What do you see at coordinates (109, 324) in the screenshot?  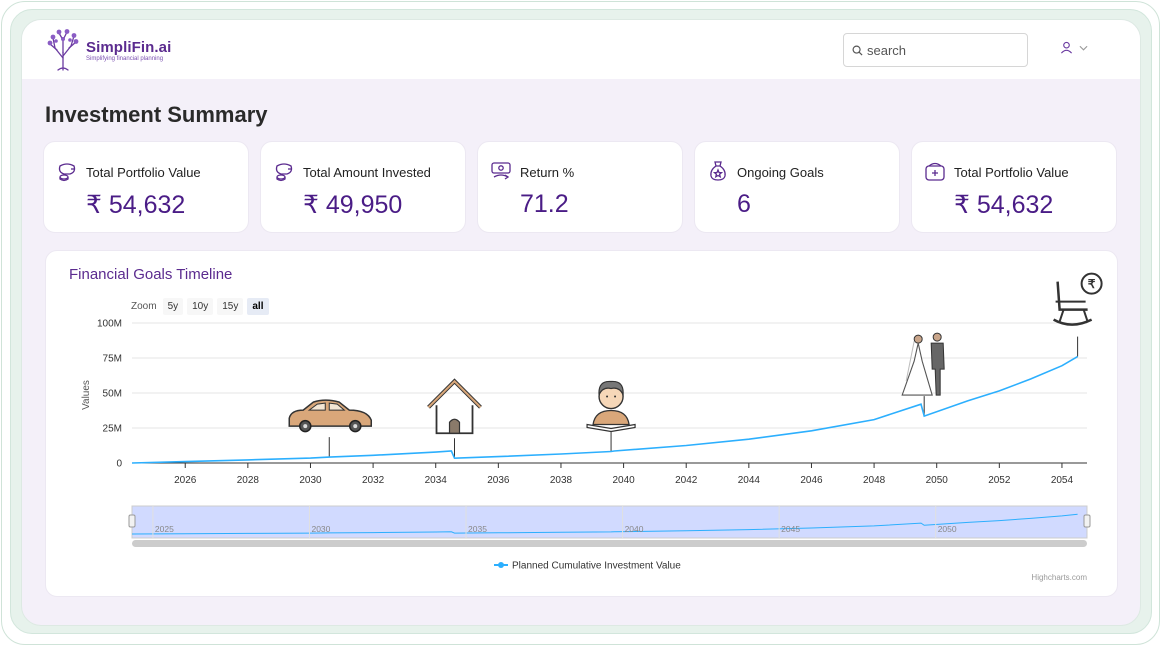 I see `y-tick-label: 100M` at bounding box center [109, 324].